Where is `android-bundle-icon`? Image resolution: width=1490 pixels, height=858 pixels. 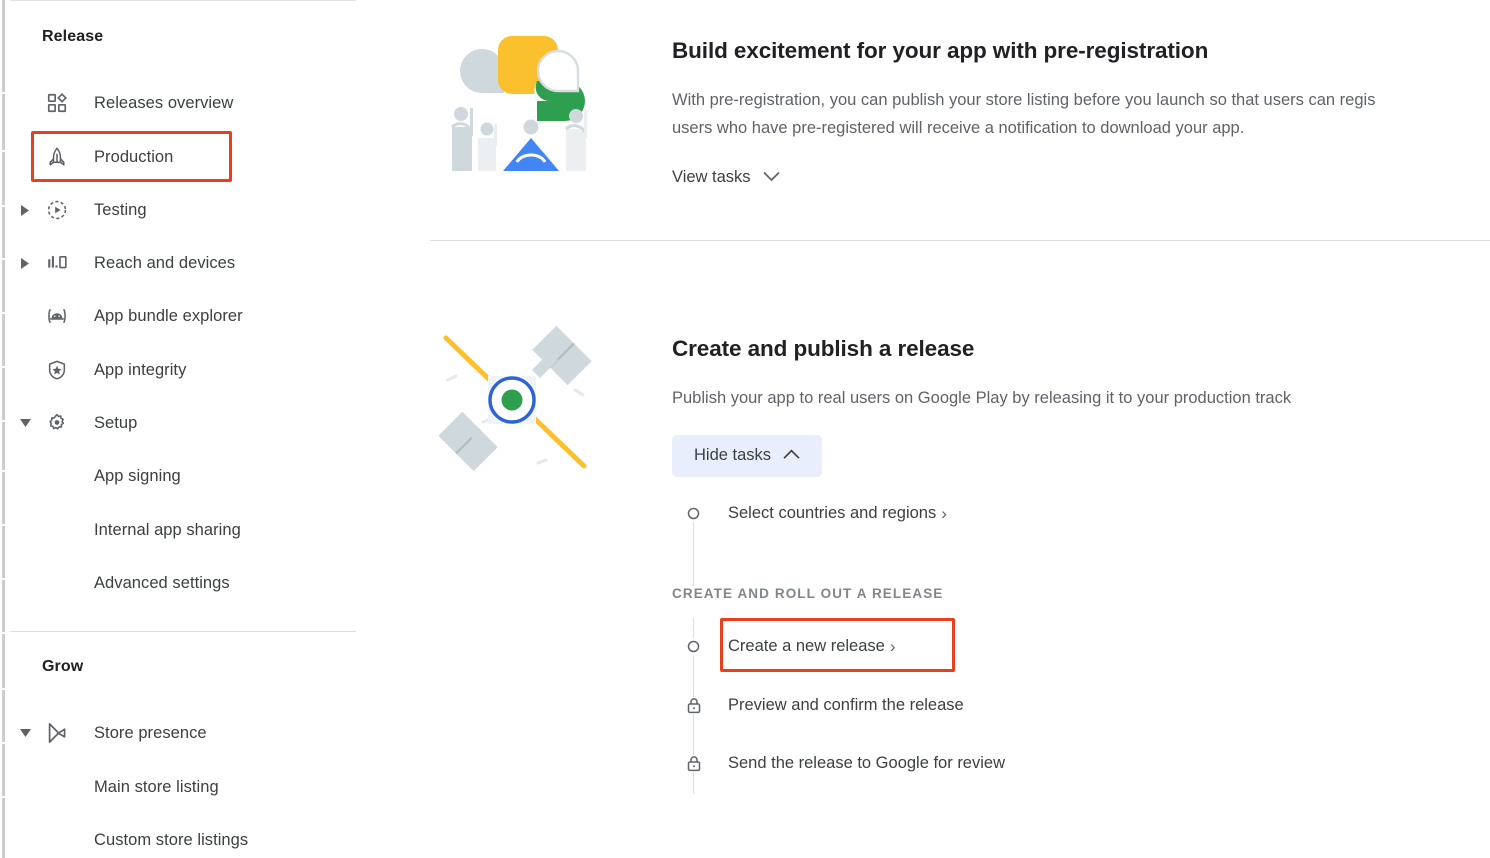 android-bundle-icon is located at coordinates (57, 316).